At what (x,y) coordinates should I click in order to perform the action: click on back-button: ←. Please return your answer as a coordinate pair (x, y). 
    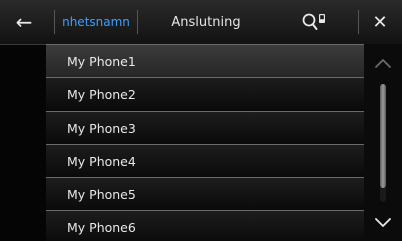
    Looking at the image, I should click on (24, 22).